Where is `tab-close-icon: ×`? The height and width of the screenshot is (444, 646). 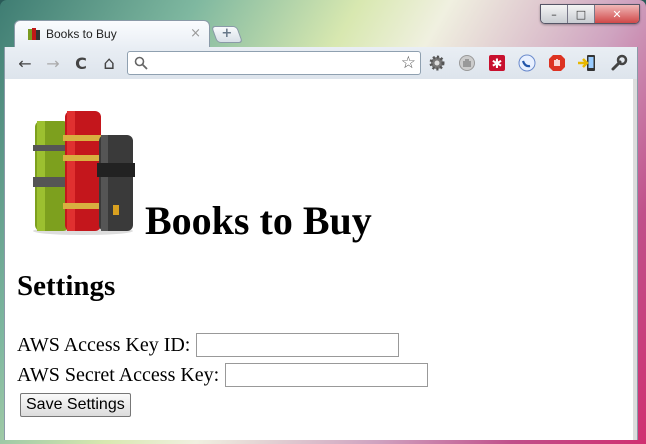
tab-close-icon: × is located at coordinates (195, 33).